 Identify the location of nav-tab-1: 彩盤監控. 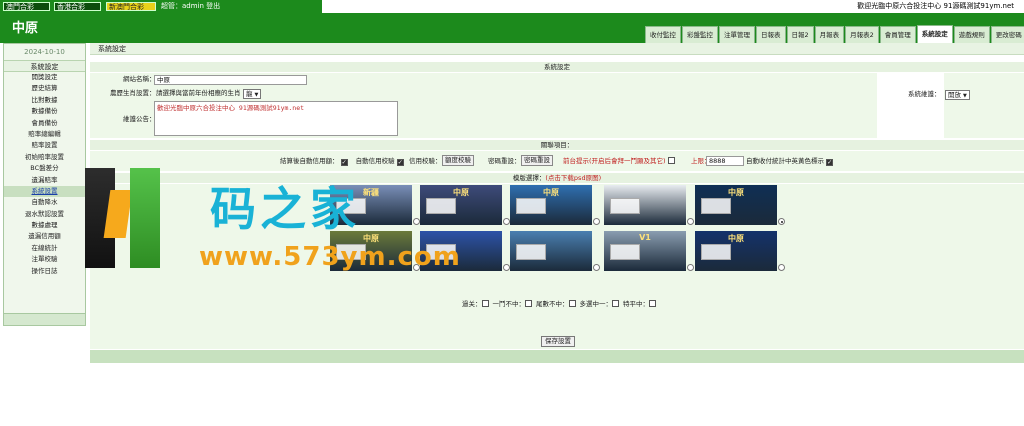
(700, 34).